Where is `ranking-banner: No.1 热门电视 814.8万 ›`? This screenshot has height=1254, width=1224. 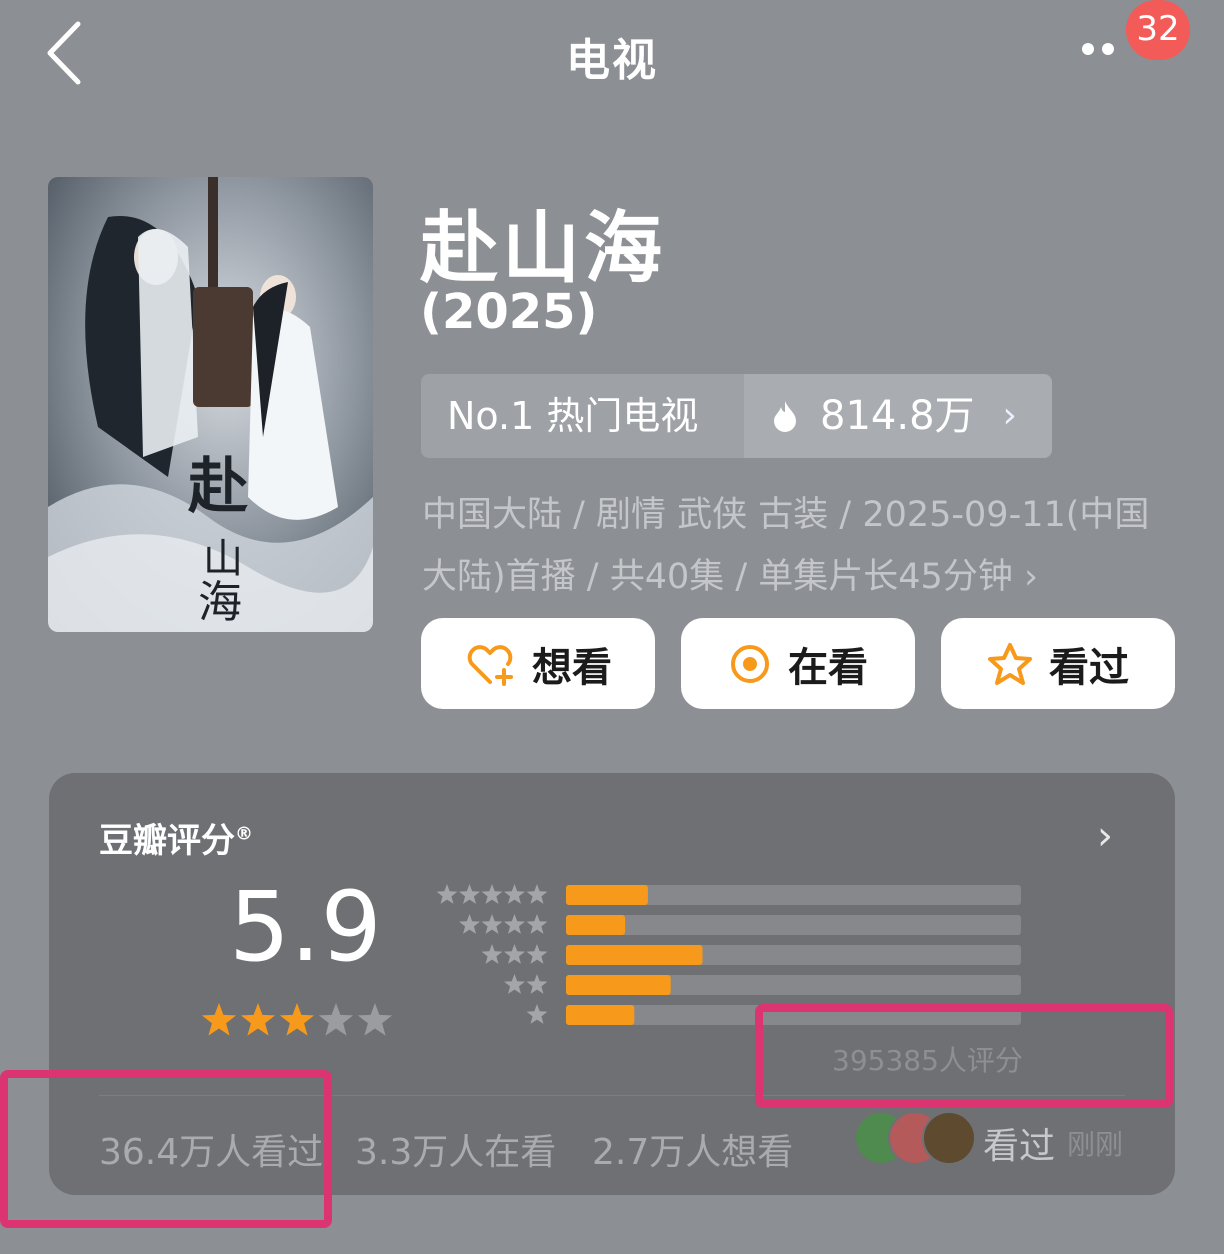
ranking-banner: No.1 热门电视 814.8万 › is located at coordinates (736, 416).